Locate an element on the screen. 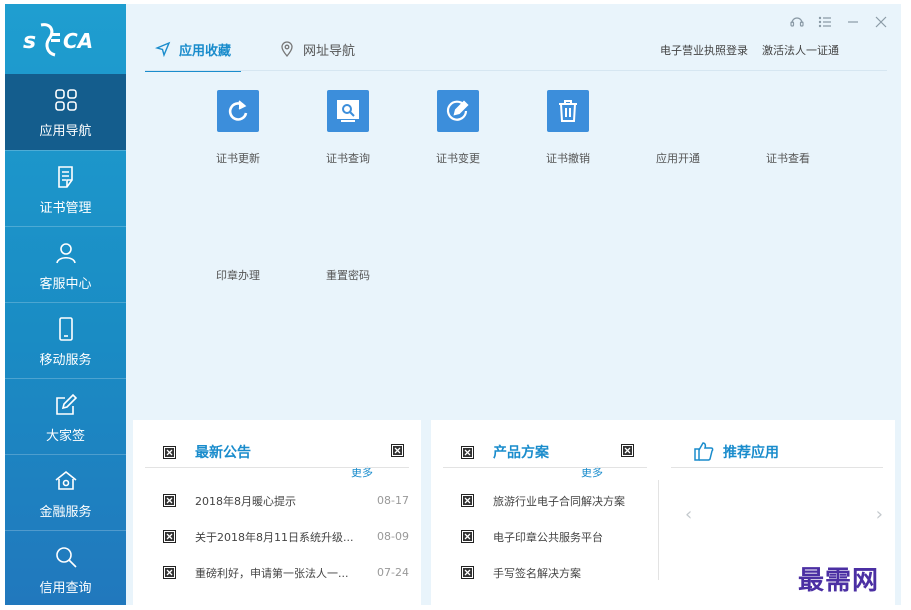 The height and width of the screenshot is (610, 911). app-label: 重置密码 is located at coordinates (348, 275).